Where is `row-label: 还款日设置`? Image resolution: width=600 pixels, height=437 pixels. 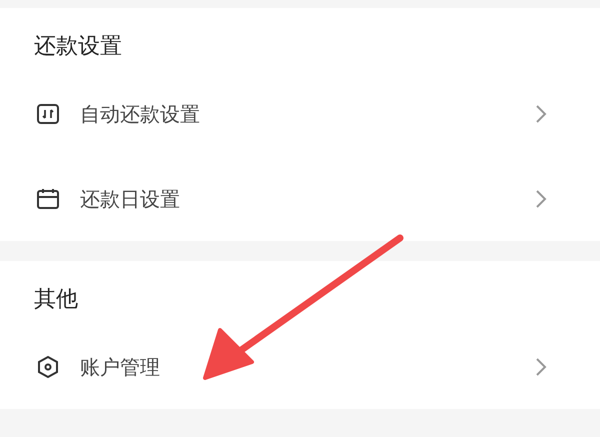 row-label: 还款日设置 is located at coordinates (130, 199).